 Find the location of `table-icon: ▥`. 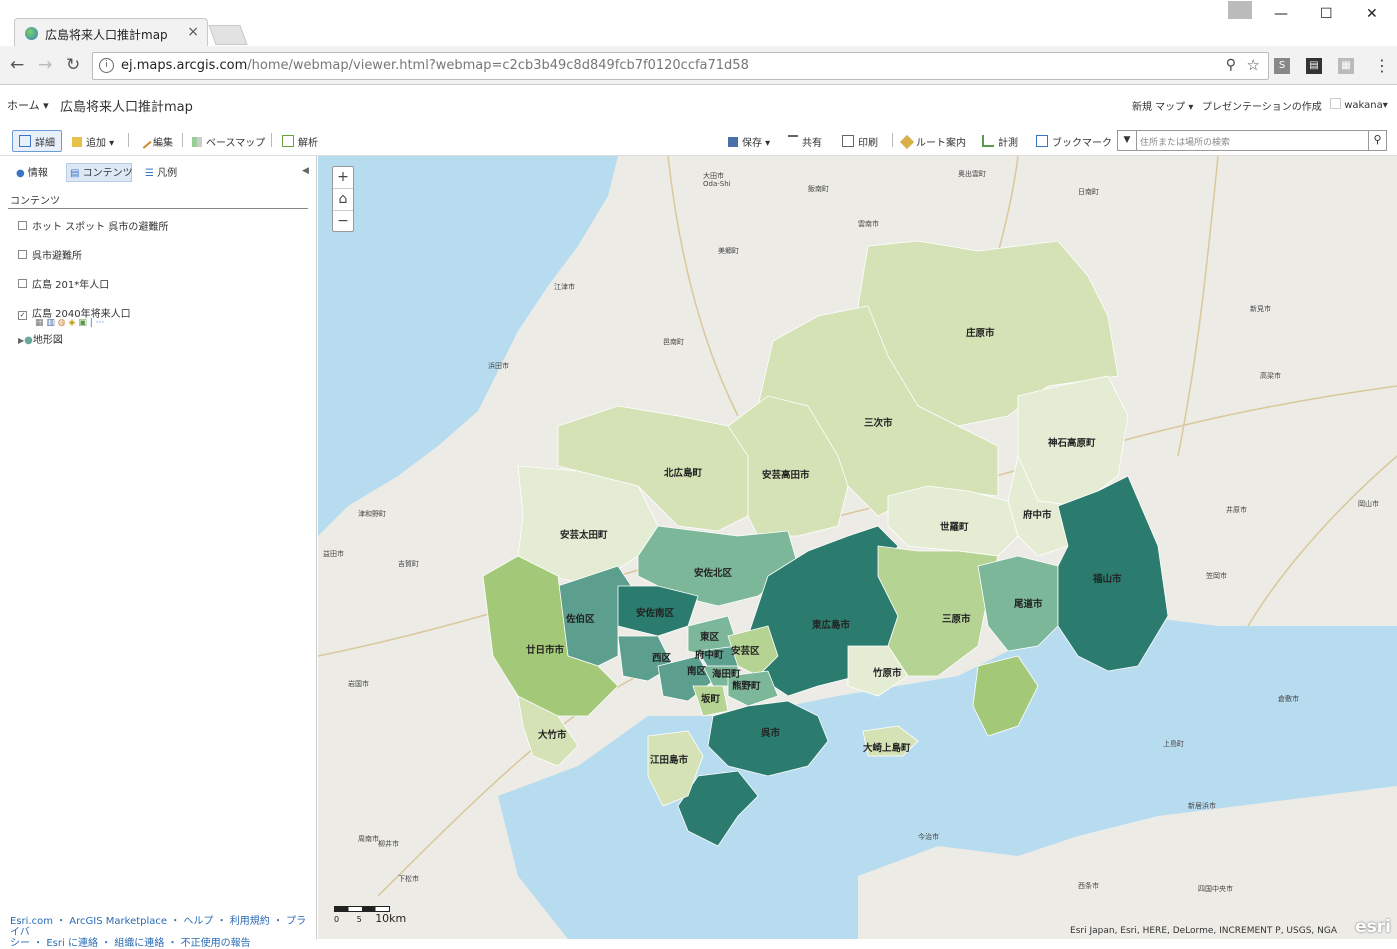

table-icon: ▥ is located at coordinates (50, 323).